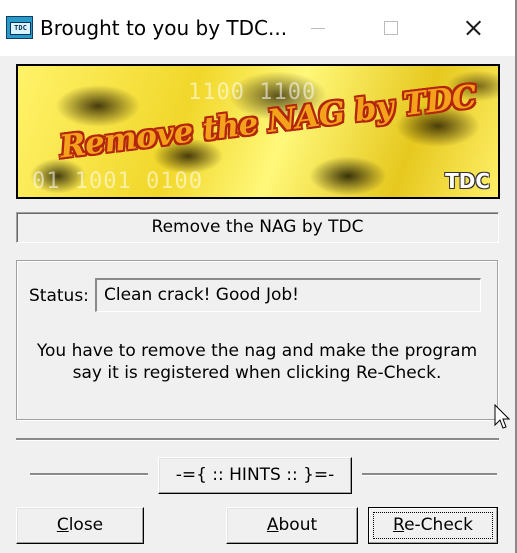  I want to click on maximize-icon, so click(390, 28).